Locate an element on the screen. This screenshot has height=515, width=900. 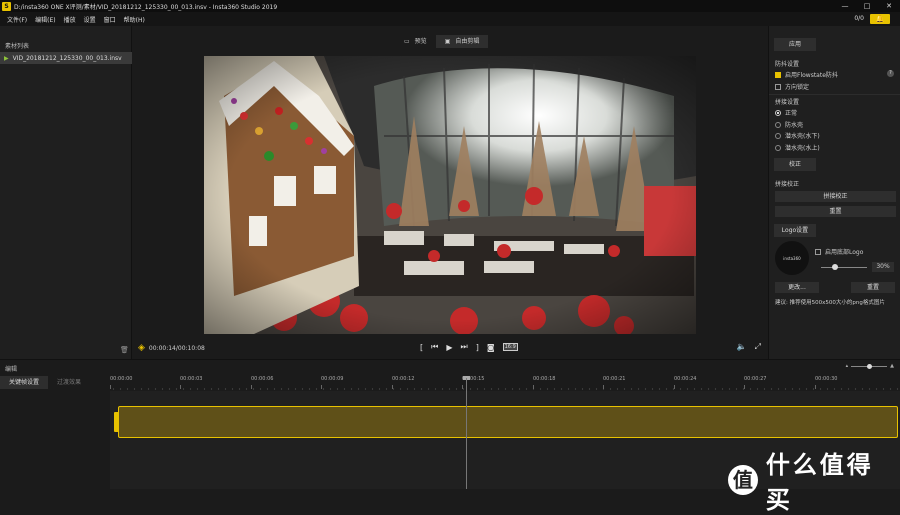
keyframe-icon: ◈ is located at coordinates (141, 348).